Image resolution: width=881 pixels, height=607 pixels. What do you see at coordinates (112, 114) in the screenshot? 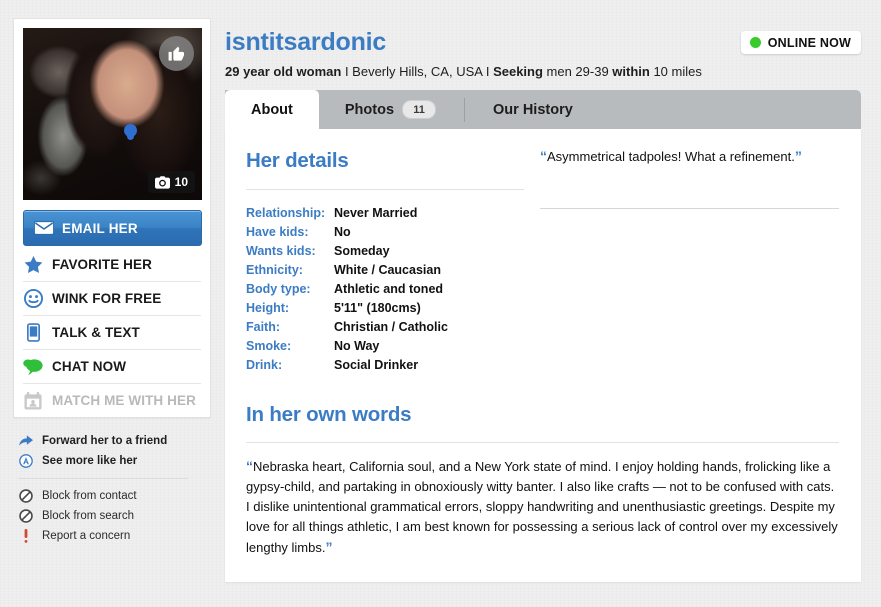
I see `profile-photo: 10` at bounding box center [112, 114].